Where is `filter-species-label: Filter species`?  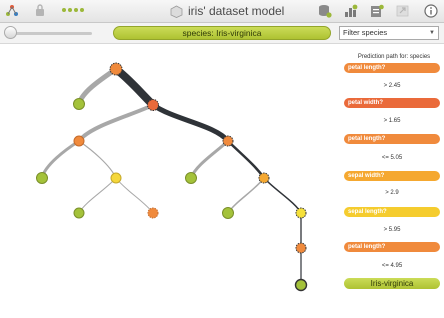 filter-species-label: Filter species is located at coordinates (365, 32).